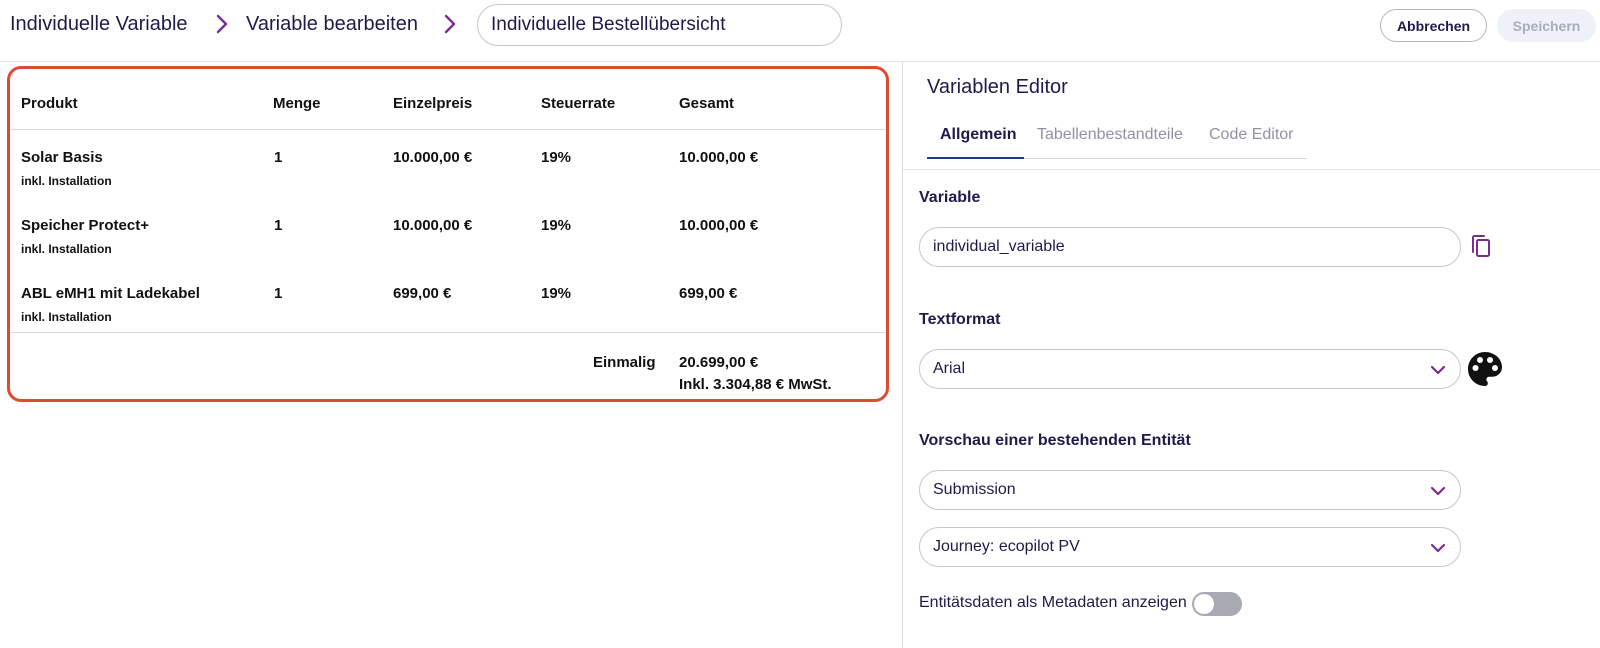 This screenshot has width=1600, height=648. Describe the element at coordinates (950, 197) in the screenshot. I see `variable-label: Variable` at that location.